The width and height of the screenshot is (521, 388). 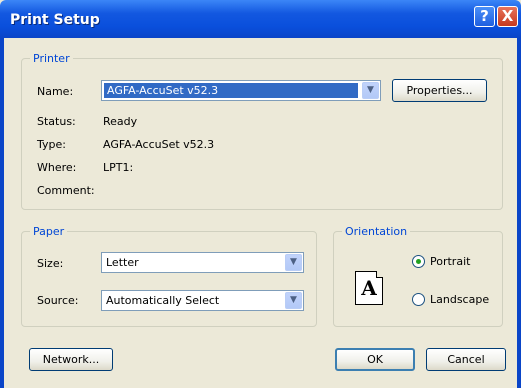 I want to click on landscape-radio, so click(x=418, y=299).